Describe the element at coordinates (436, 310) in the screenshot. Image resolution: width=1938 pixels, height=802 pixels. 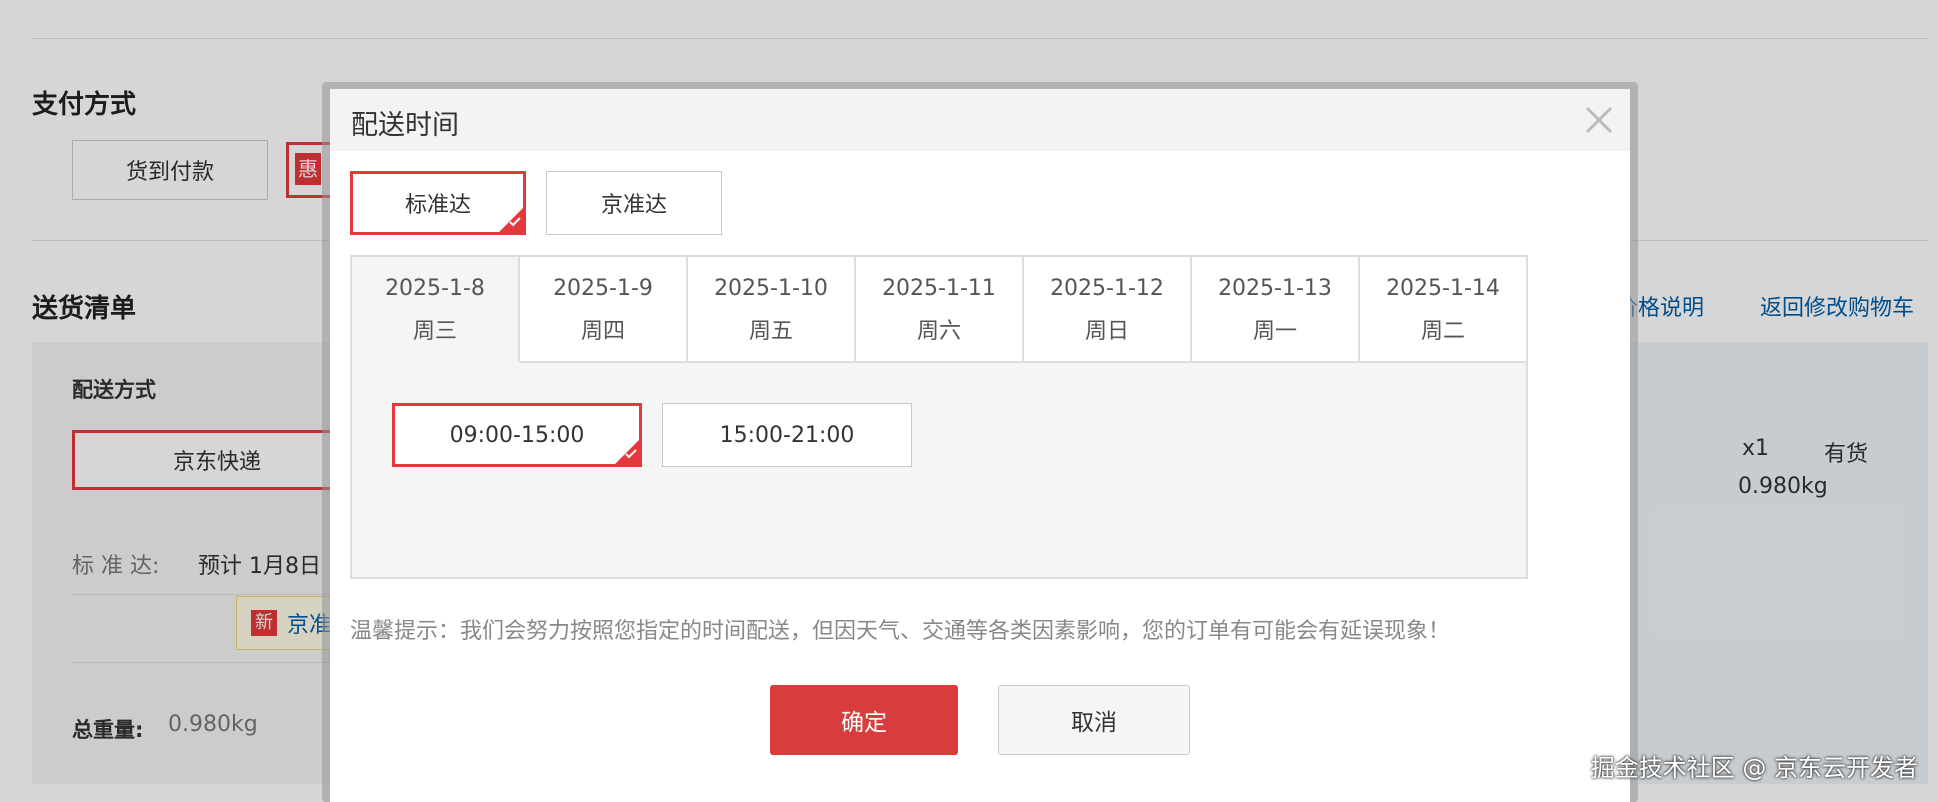
I see `date-tab: 2025-1-8 周三` at that location.